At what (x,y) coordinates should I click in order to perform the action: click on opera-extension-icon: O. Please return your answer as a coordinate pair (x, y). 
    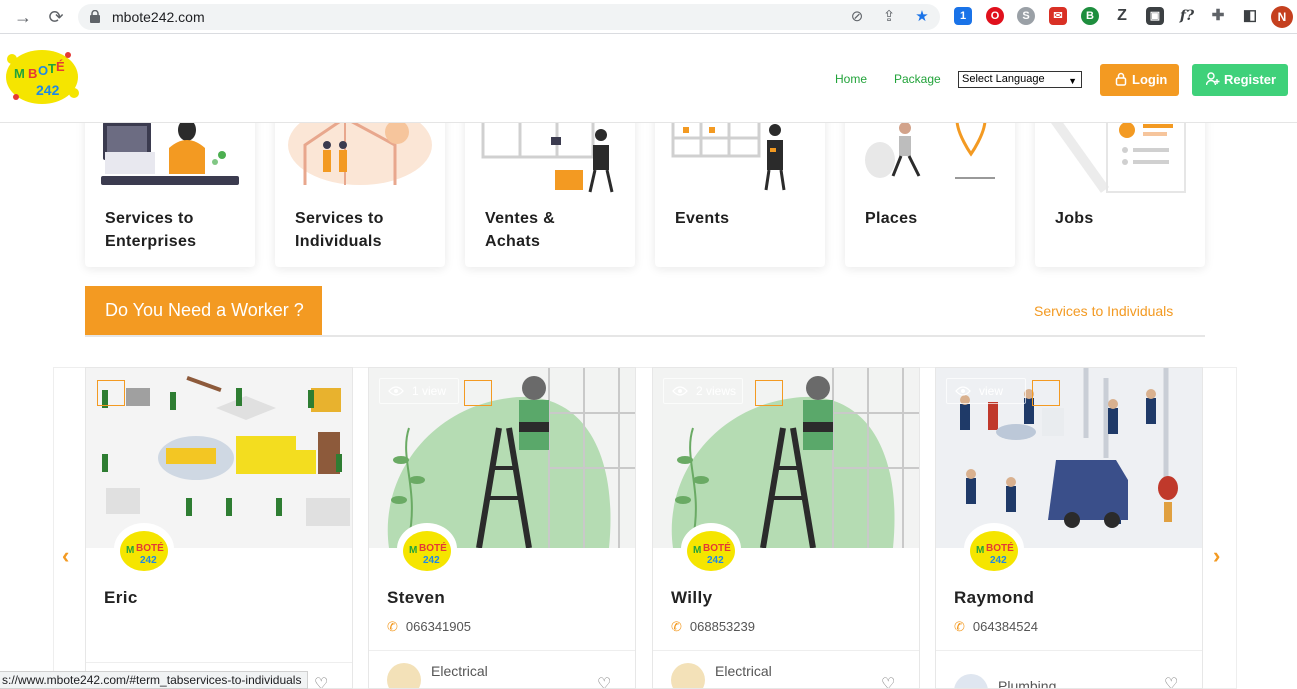
    Looking at the image, I should click on (995, 16).